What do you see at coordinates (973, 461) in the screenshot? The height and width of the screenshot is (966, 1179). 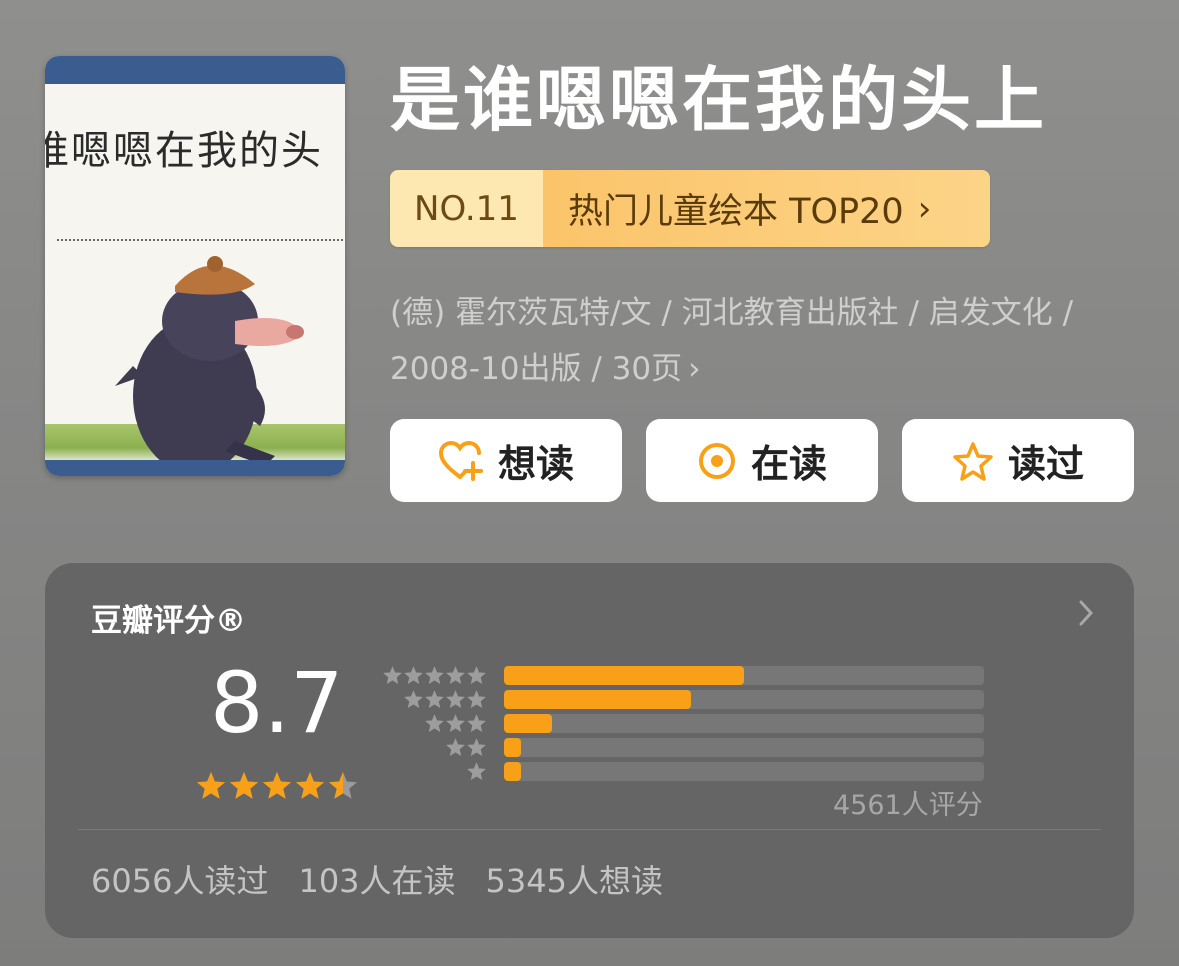 I see `star-outline-icon` at bounding box center [973, 461].